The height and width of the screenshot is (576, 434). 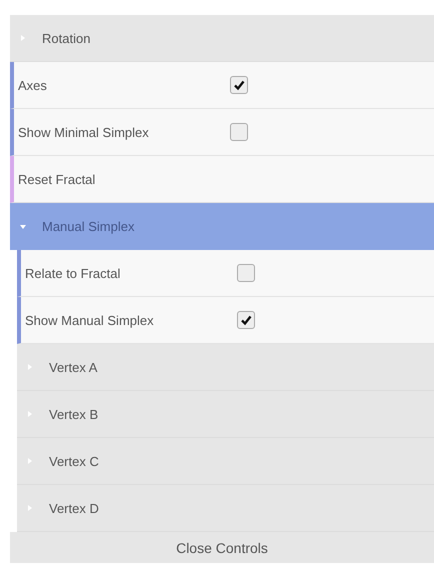 I want to click on control-label: Relate to Fractal, so click(x=73, y=273).